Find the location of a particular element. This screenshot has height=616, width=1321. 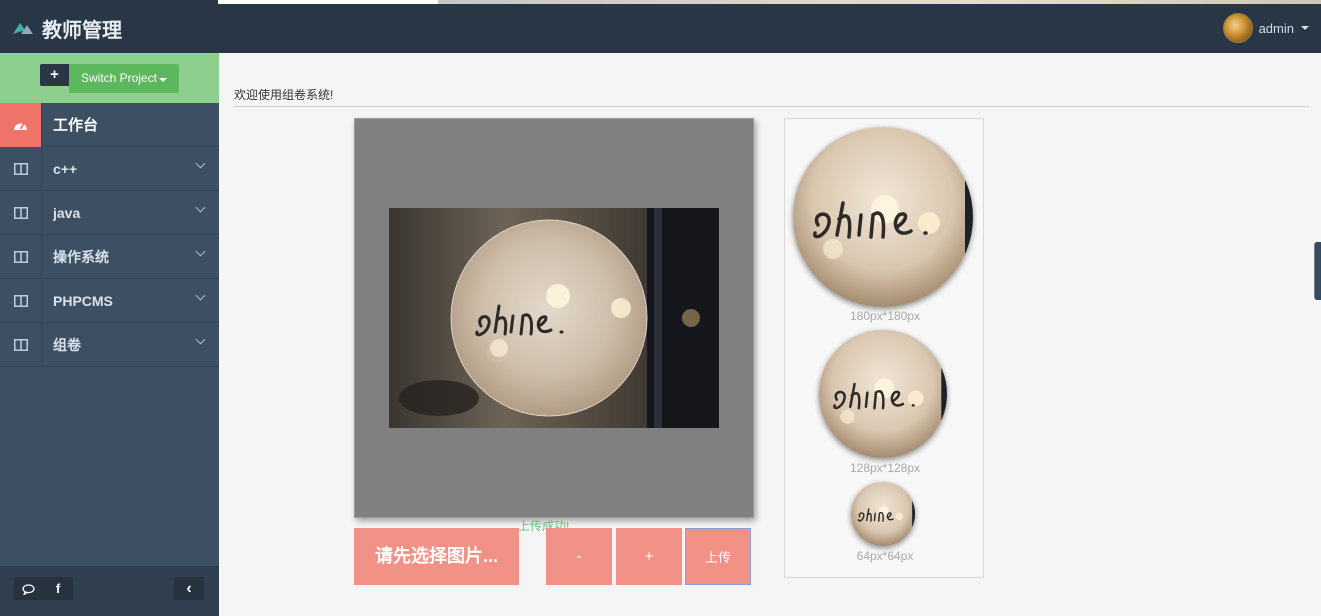

preview-large-label: 180px*180px is located at coordinates (885, 316).